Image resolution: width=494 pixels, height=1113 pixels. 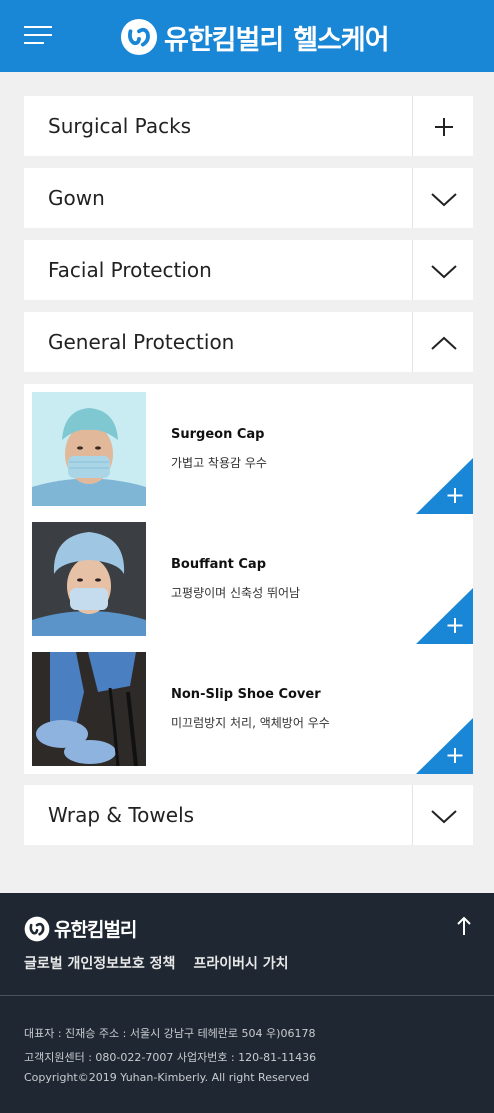 I want to click on footer-logo: 유한킴벌리, so click(x=80, y=928).